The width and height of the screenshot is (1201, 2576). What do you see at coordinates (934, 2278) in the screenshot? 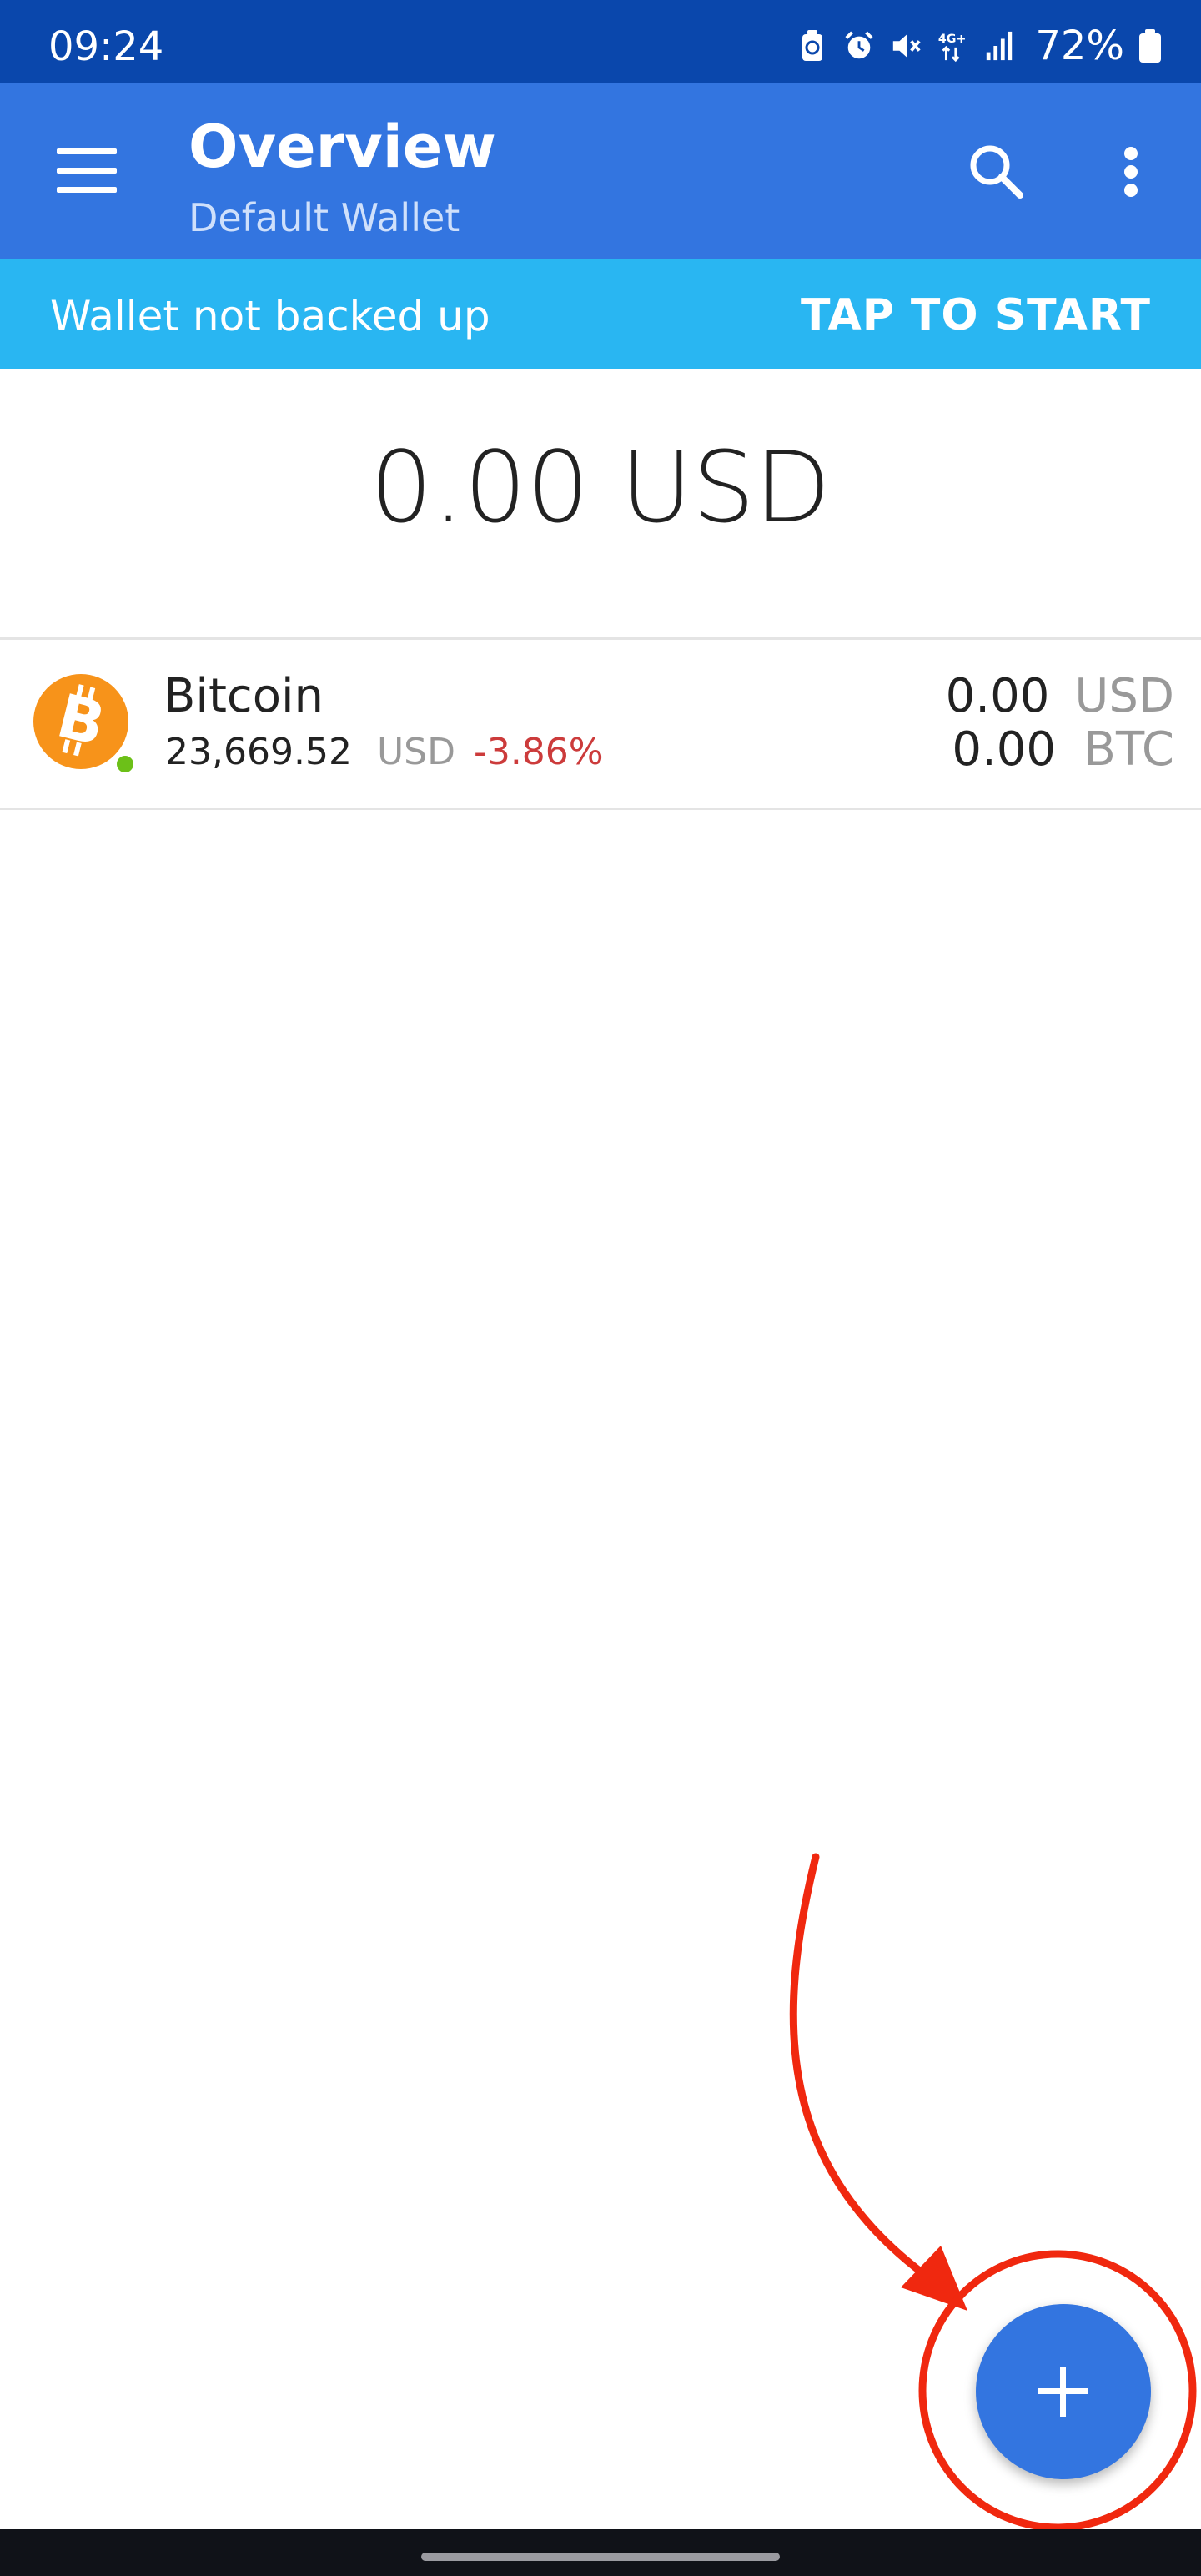
I see `red-arrow-head` at bounding box center [934, 2278].